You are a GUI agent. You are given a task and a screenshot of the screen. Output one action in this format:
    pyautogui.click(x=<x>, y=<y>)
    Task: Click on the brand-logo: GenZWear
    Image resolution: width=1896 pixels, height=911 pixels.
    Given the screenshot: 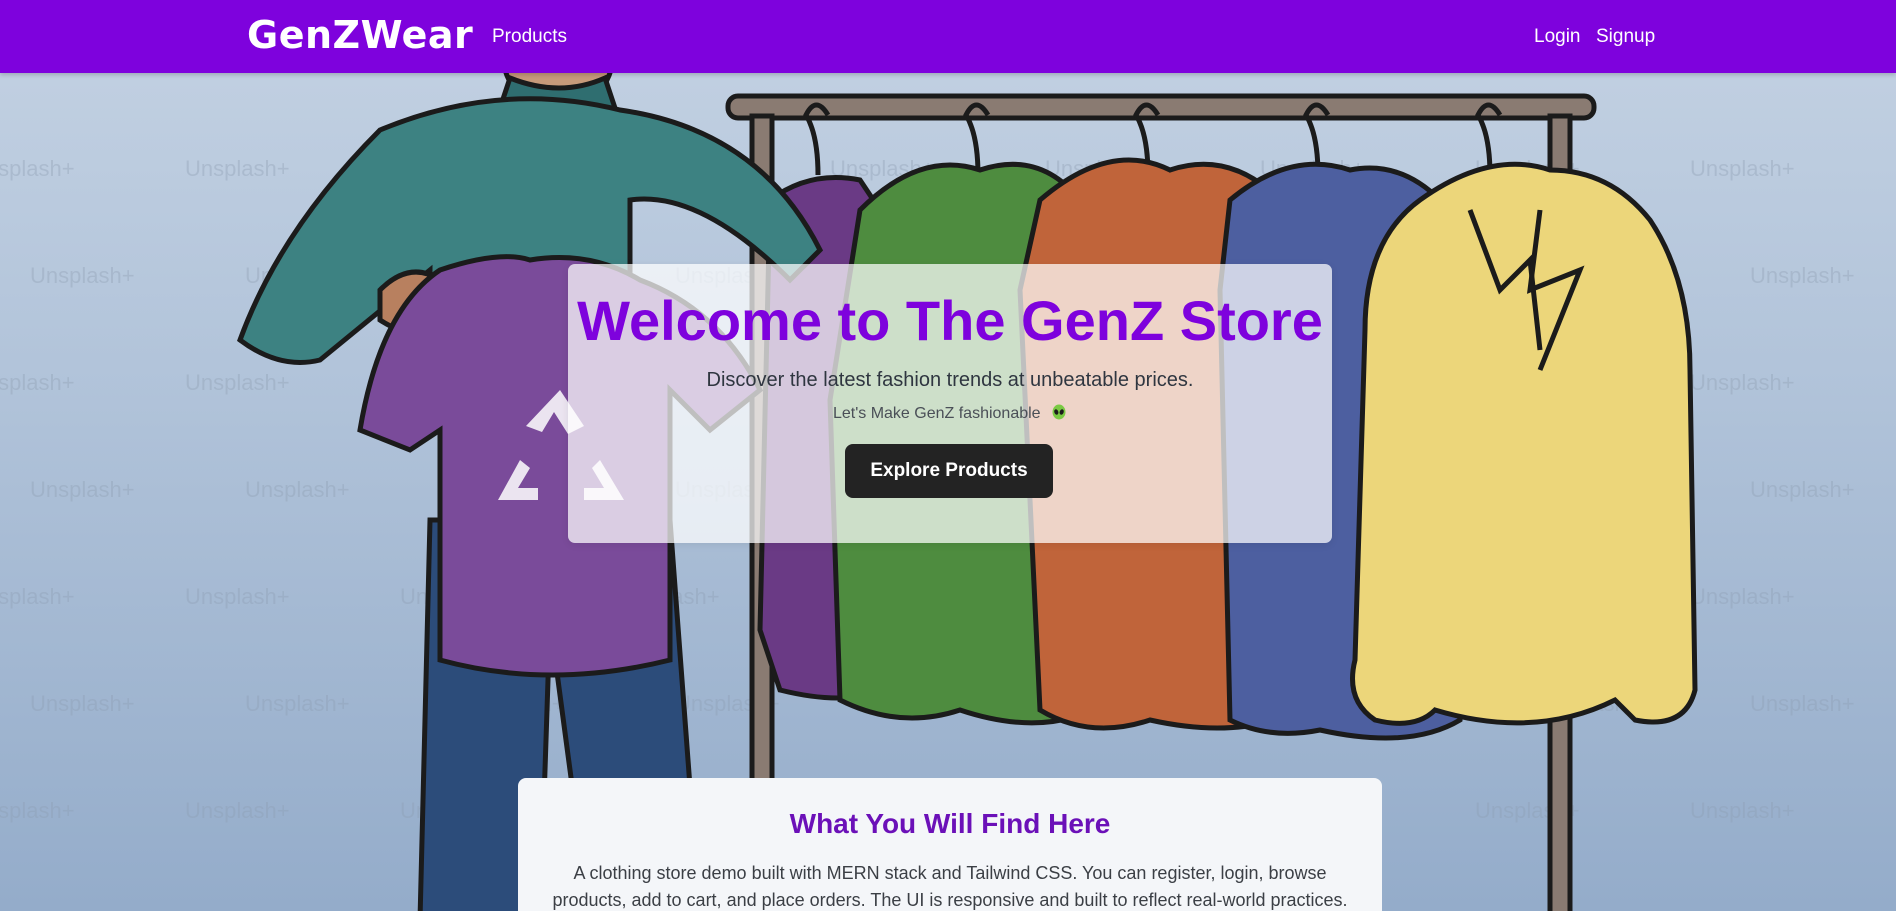 What is the action you would take?
    pyautogui.click(x=360, y=35)
    